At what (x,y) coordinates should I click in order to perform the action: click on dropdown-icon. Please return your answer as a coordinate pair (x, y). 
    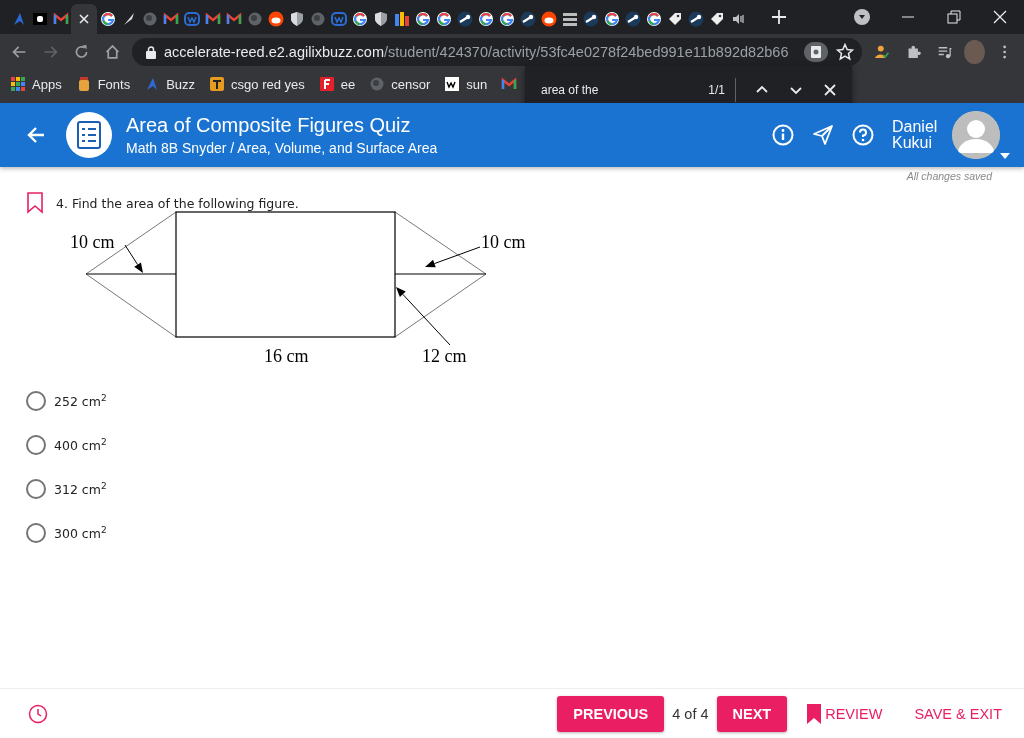
    Looking at the image, I should click on (862, 17).